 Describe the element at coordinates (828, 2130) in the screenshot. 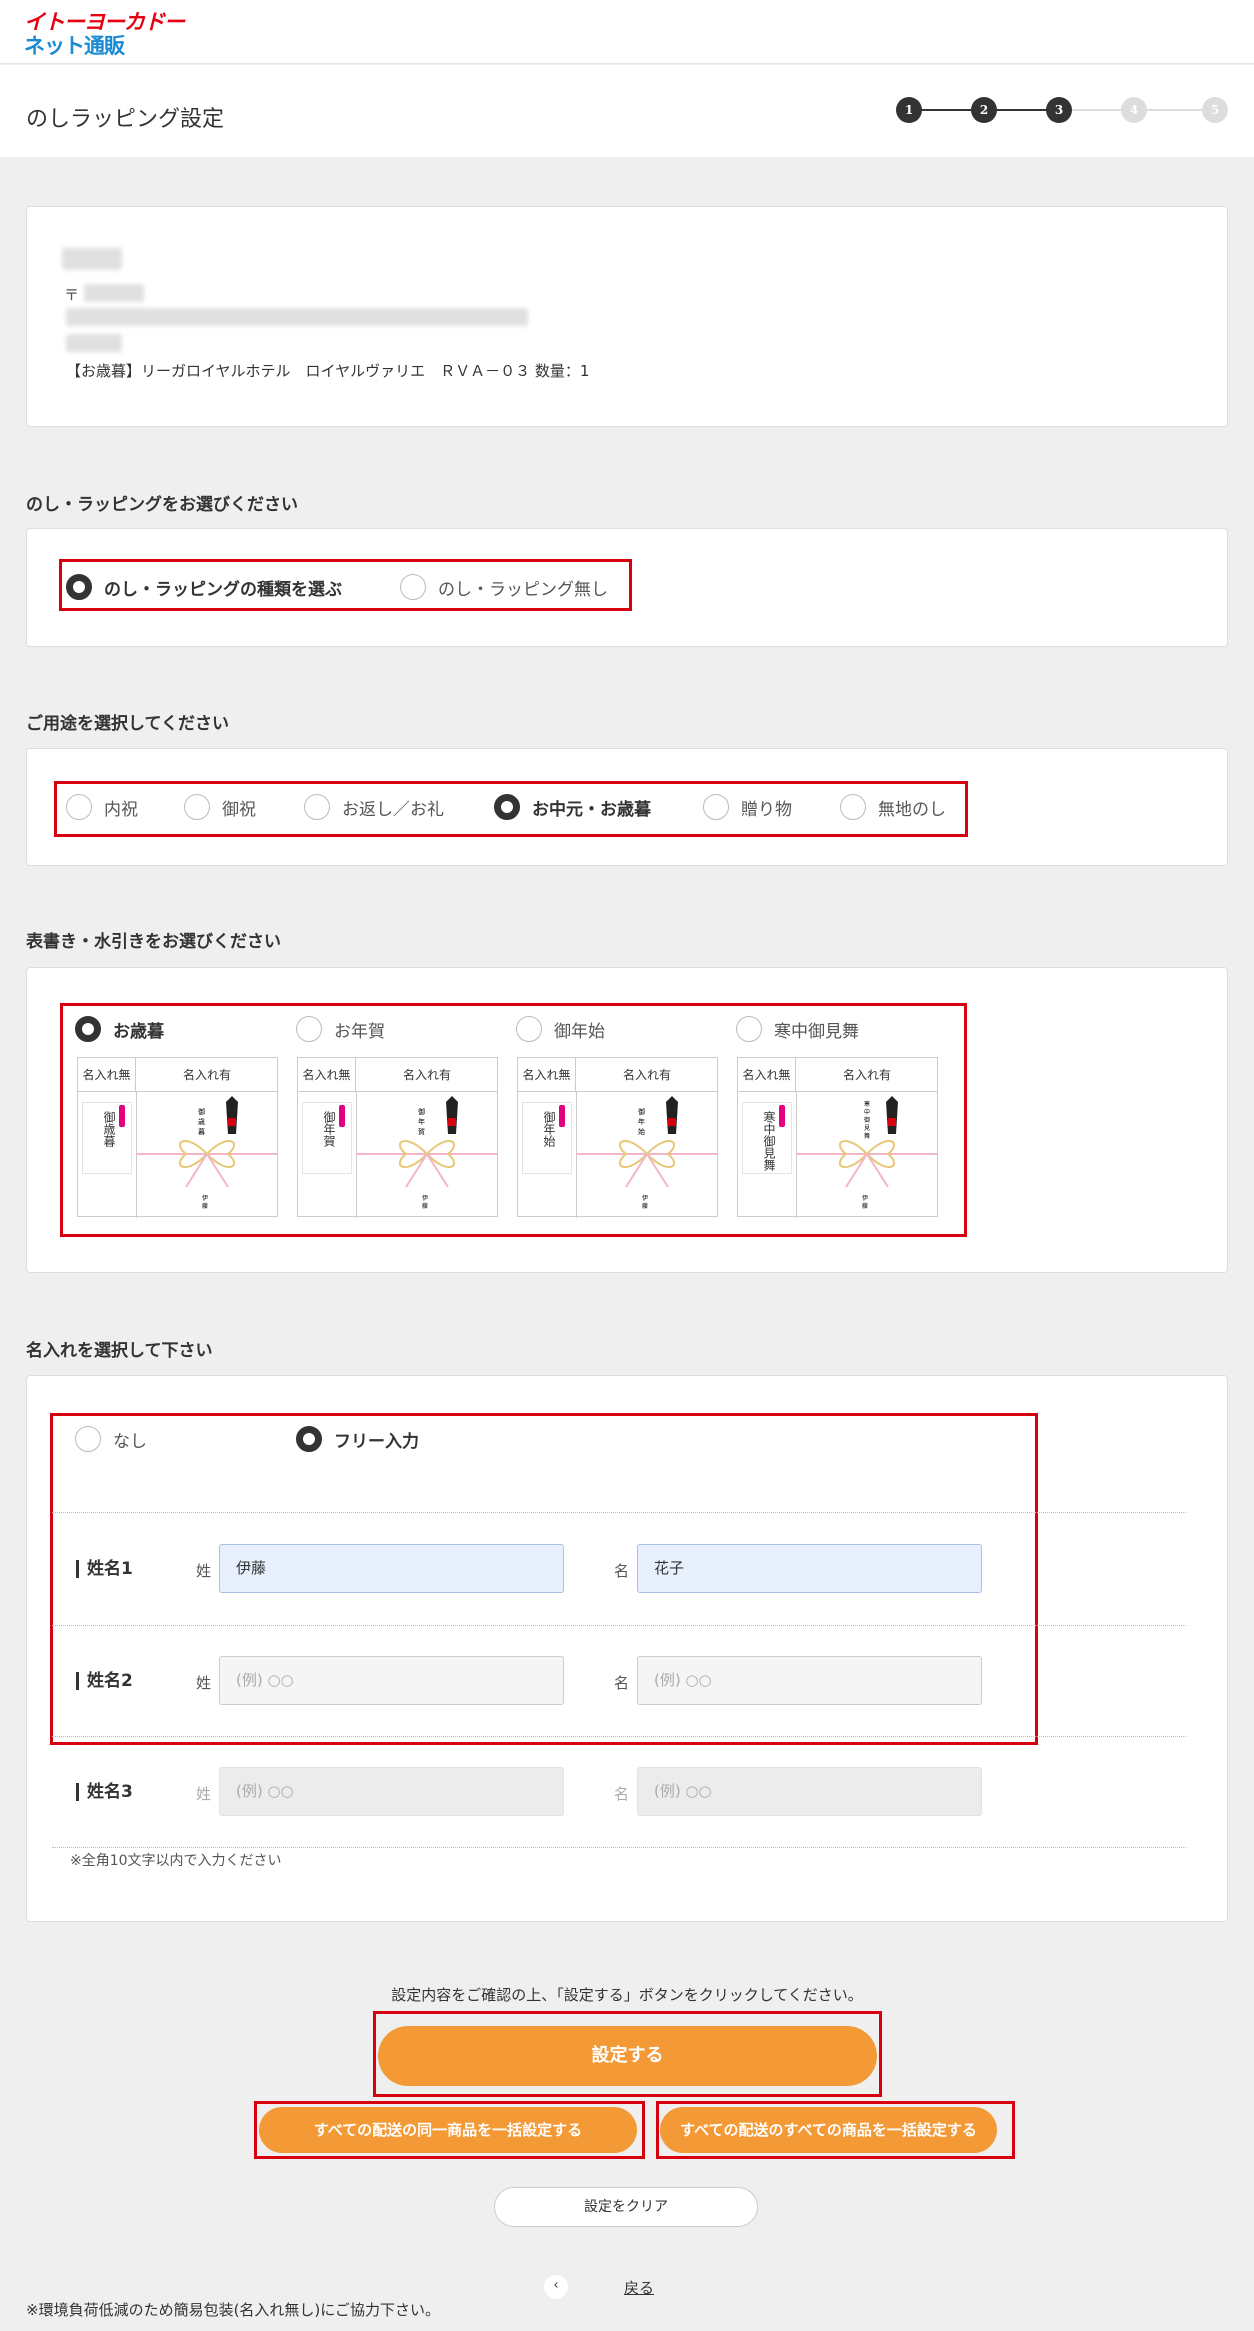

I see `bulk-all-item-button: すべての配送のすべての商品を一括設定する` at that location.